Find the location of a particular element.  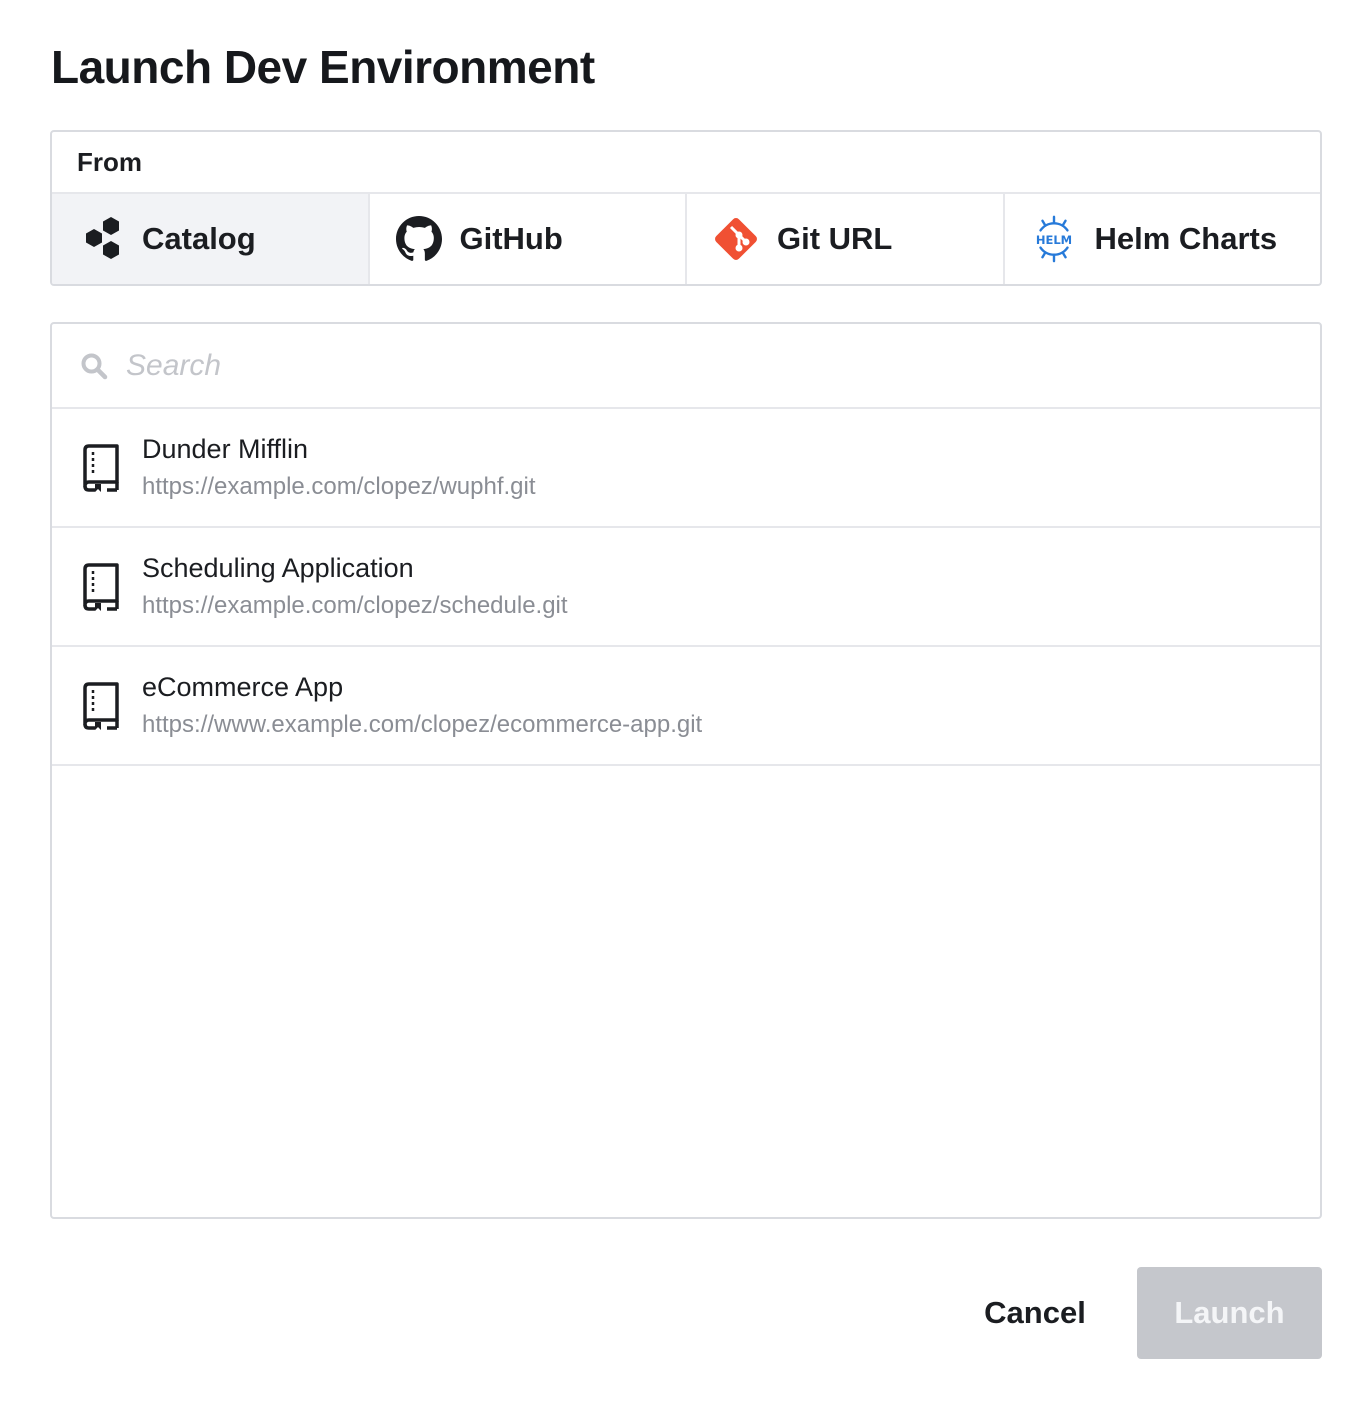

tab-git-url: Git URL is located at coordinates (846, 239).